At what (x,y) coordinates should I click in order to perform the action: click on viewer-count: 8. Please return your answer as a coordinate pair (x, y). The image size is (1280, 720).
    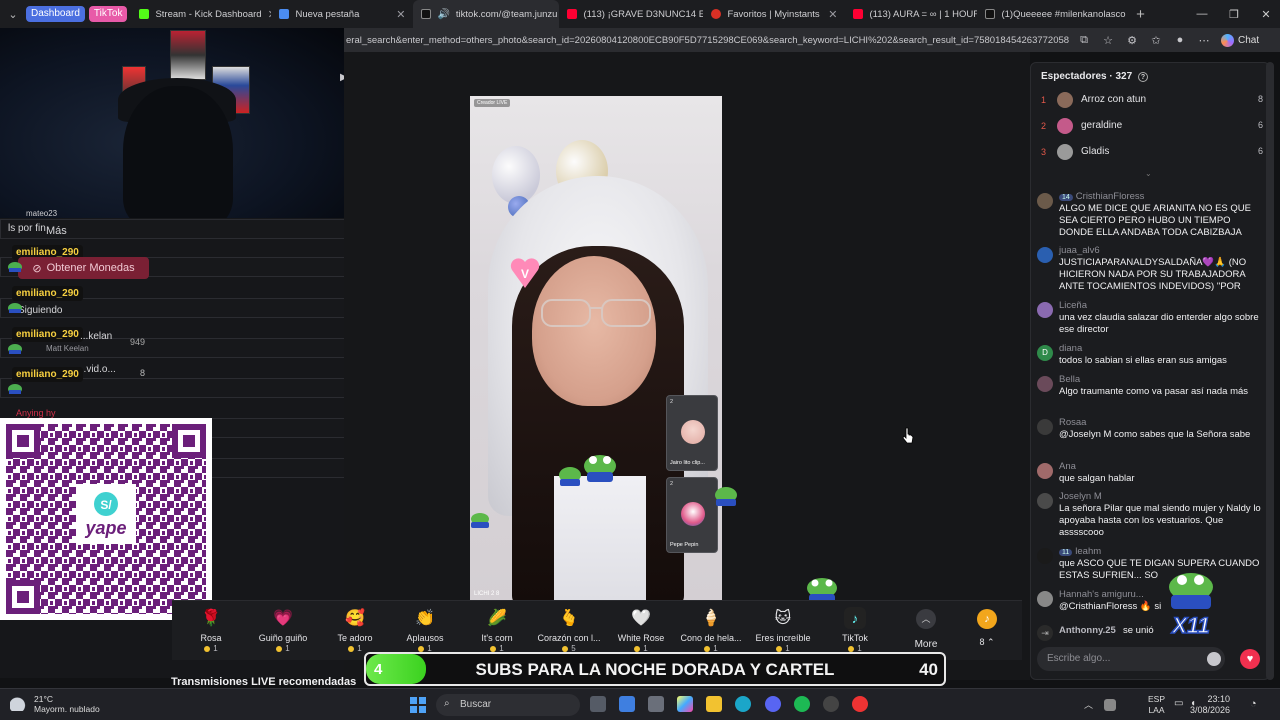
    Looking at the image, I should click on (143, 373).